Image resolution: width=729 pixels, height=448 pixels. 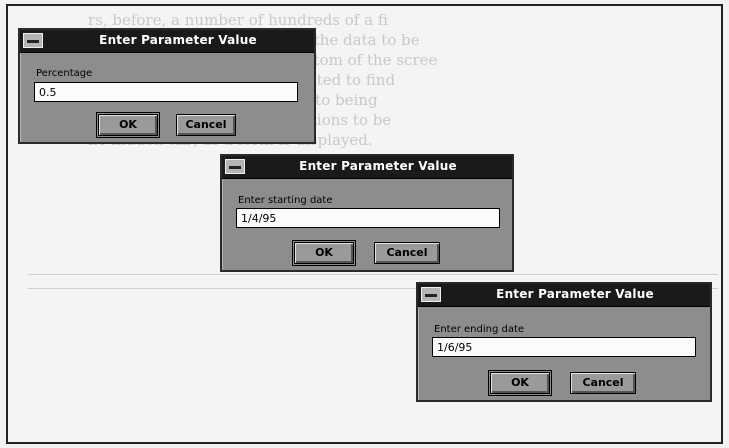 What do you see at coordinates (373, 274) in the screenshot?
I see `background-divider` at bounding box center [373, 274].